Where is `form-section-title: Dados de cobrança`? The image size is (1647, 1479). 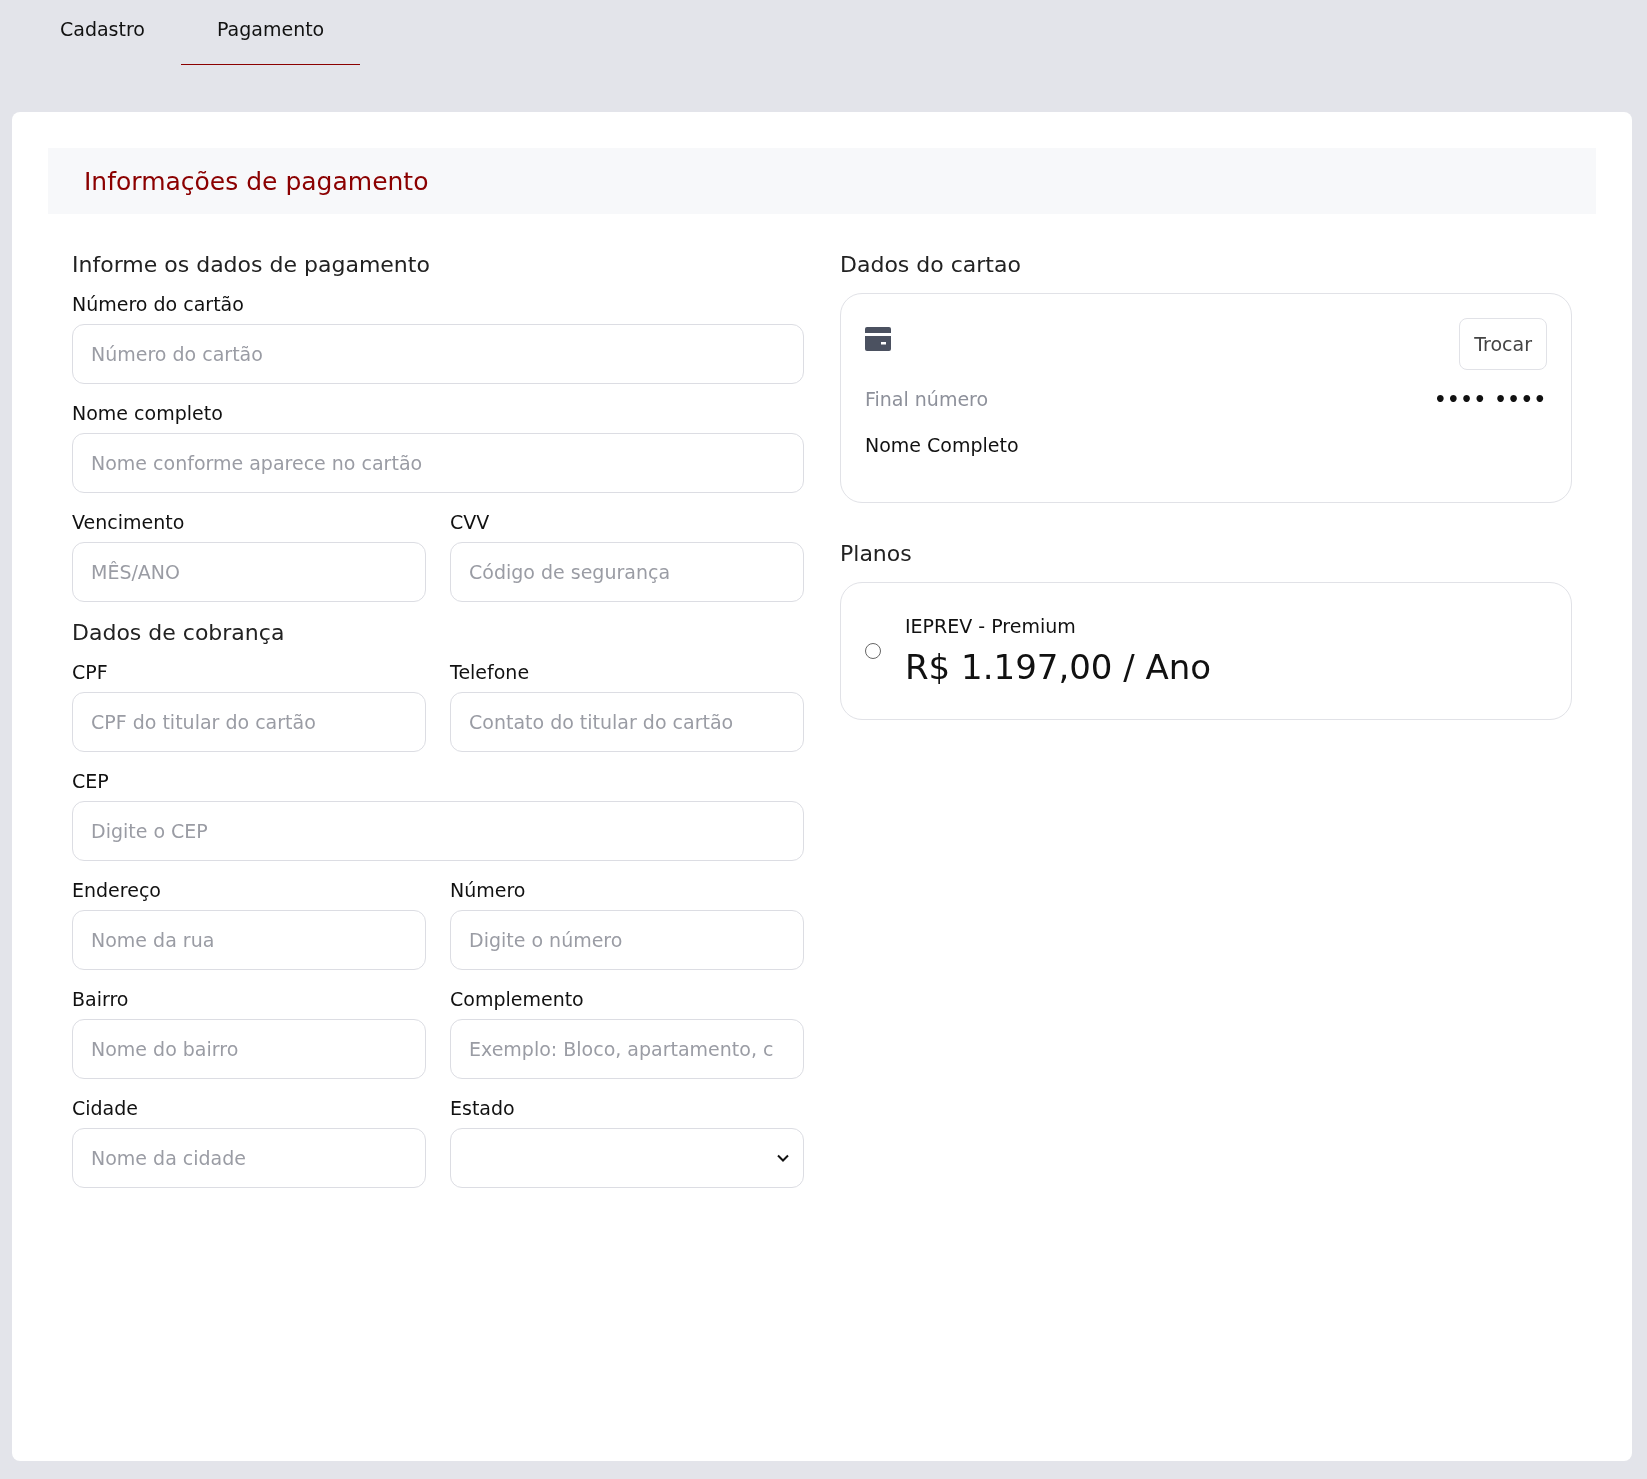
form-section-title: Dados de cobrança is located at coordinates (179, 632).